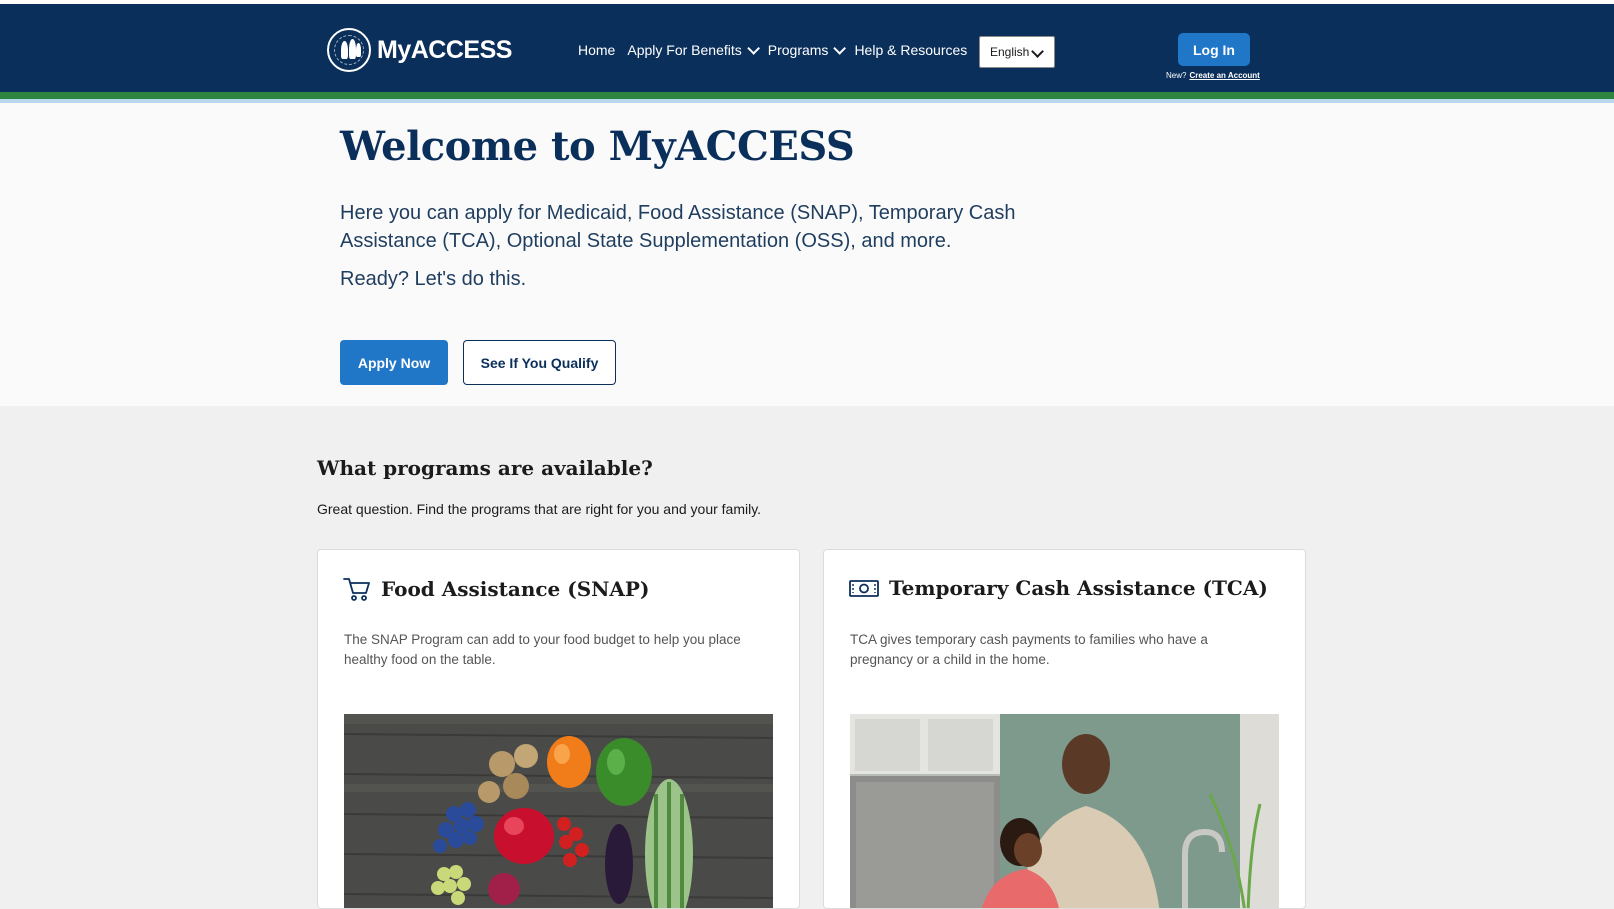 This screenshot has height=909, width=1614. Describe the element at coordinates (485, 468) in the screenshot. I see `programs-heading: What programs are available?` at that location.